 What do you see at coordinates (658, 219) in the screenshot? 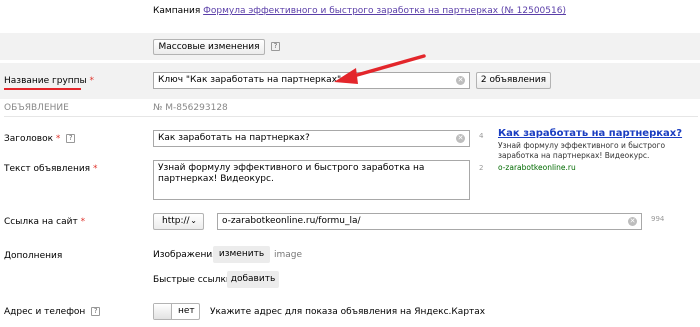
I see `url-counter: 994` at bounding box center [658, 219].